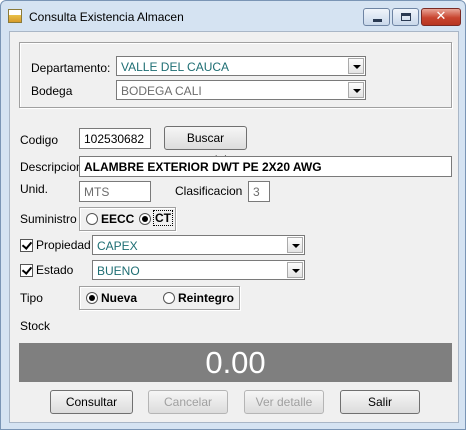 This screenshot has width=466, height=430. I want to click on estado-select: BUENO, so click(198, 270).